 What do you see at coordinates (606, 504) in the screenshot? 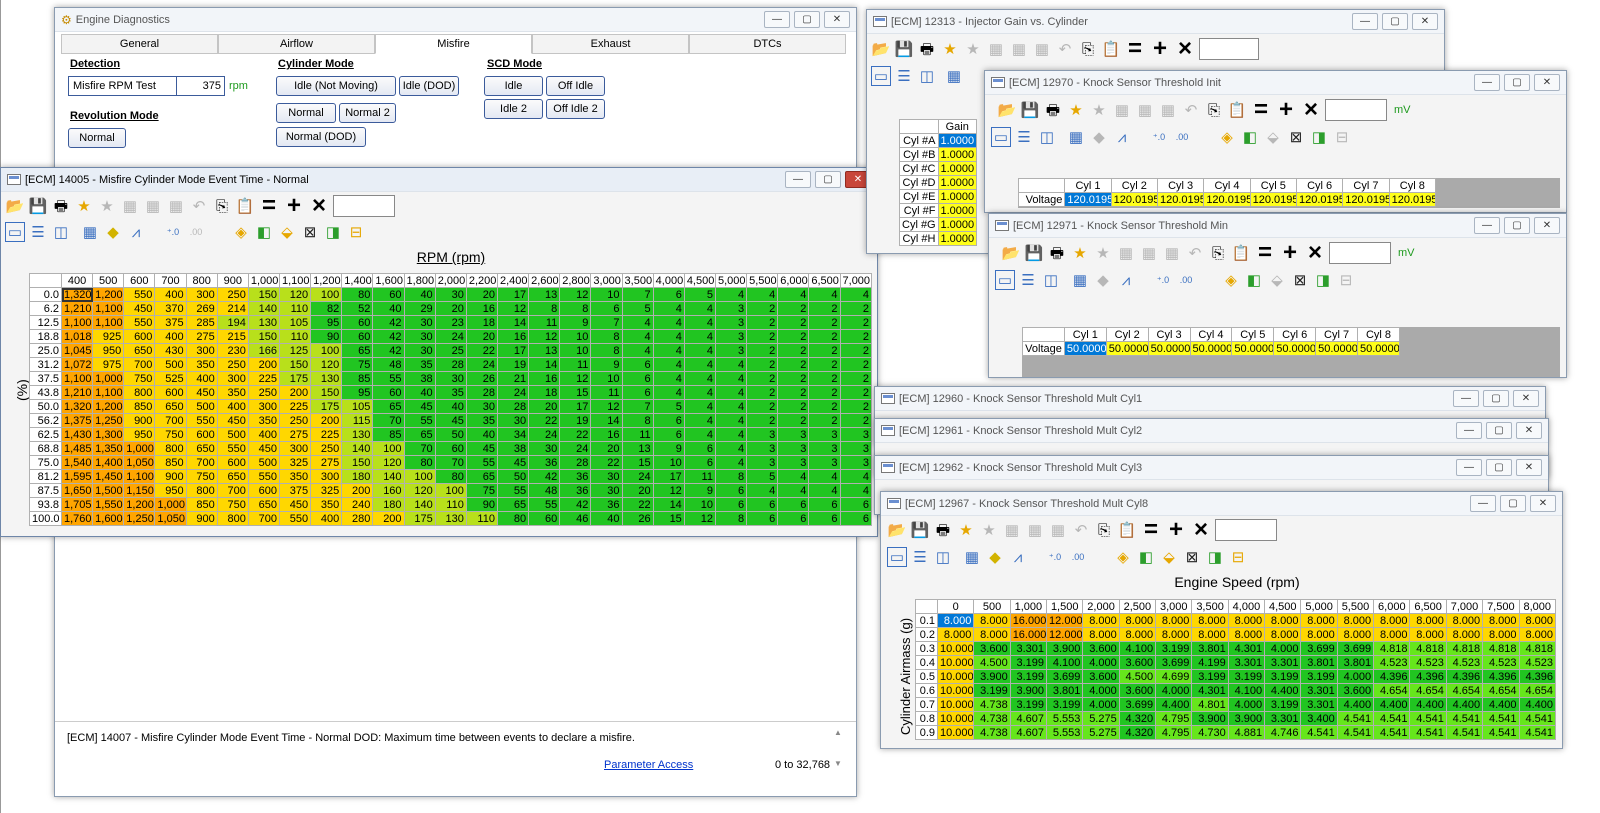
I see `data-cell: 36` at bounding box center [606, 504].